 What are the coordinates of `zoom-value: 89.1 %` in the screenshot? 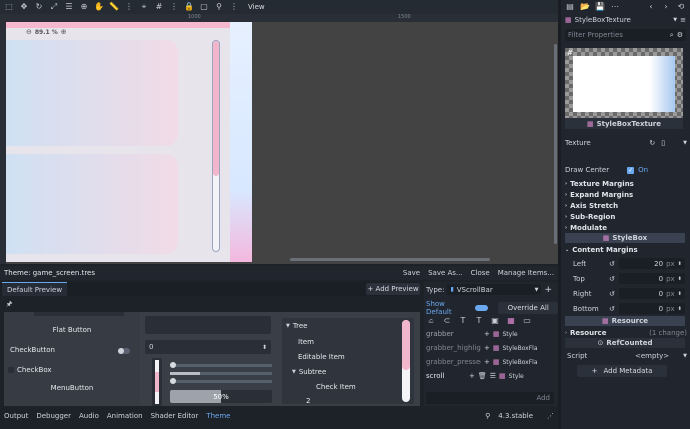 It's located at (46, 32).